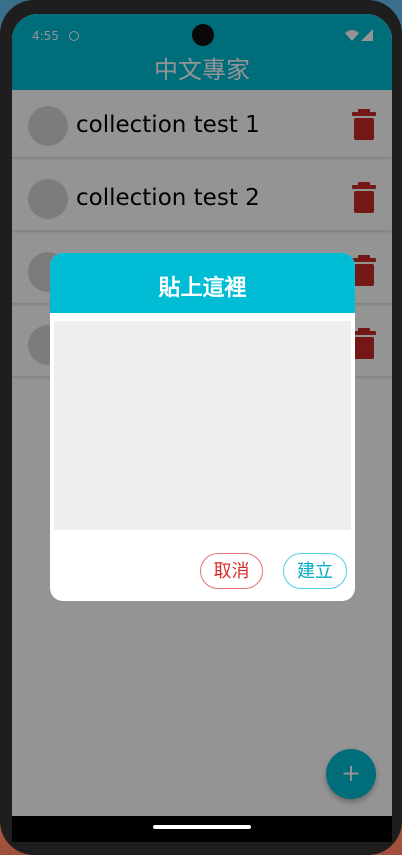 This screenshot has width=402, height=855. I want to click on create-button: 建立, so click(315, 571).